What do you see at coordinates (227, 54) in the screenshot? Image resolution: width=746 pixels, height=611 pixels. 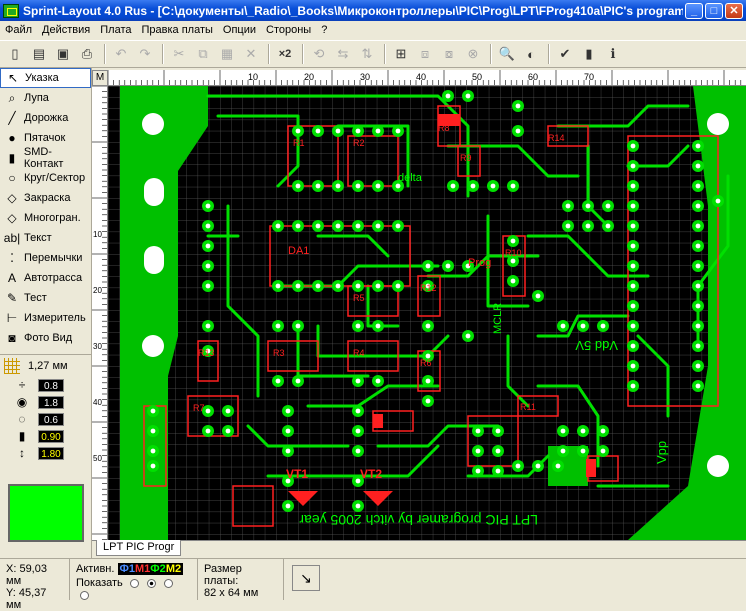 I see `paste-button: ▦` at bounding box center [227, 54].